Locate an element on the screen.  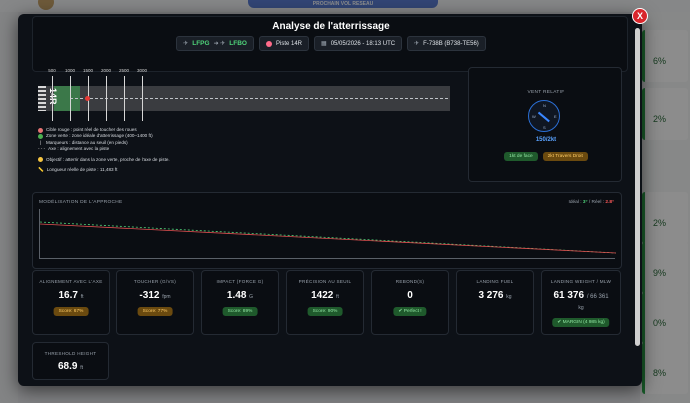
runway-label: Piste 14R is located at coordinates (289, 43).